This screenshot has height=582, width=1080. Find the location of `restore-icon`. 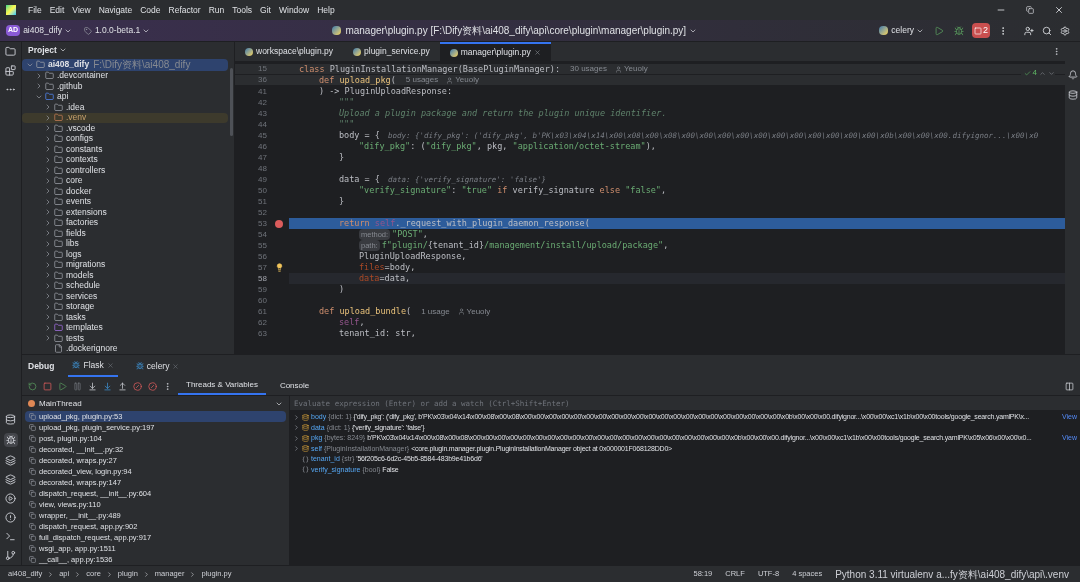

restore-icon is located at coordinates (1030, 10).